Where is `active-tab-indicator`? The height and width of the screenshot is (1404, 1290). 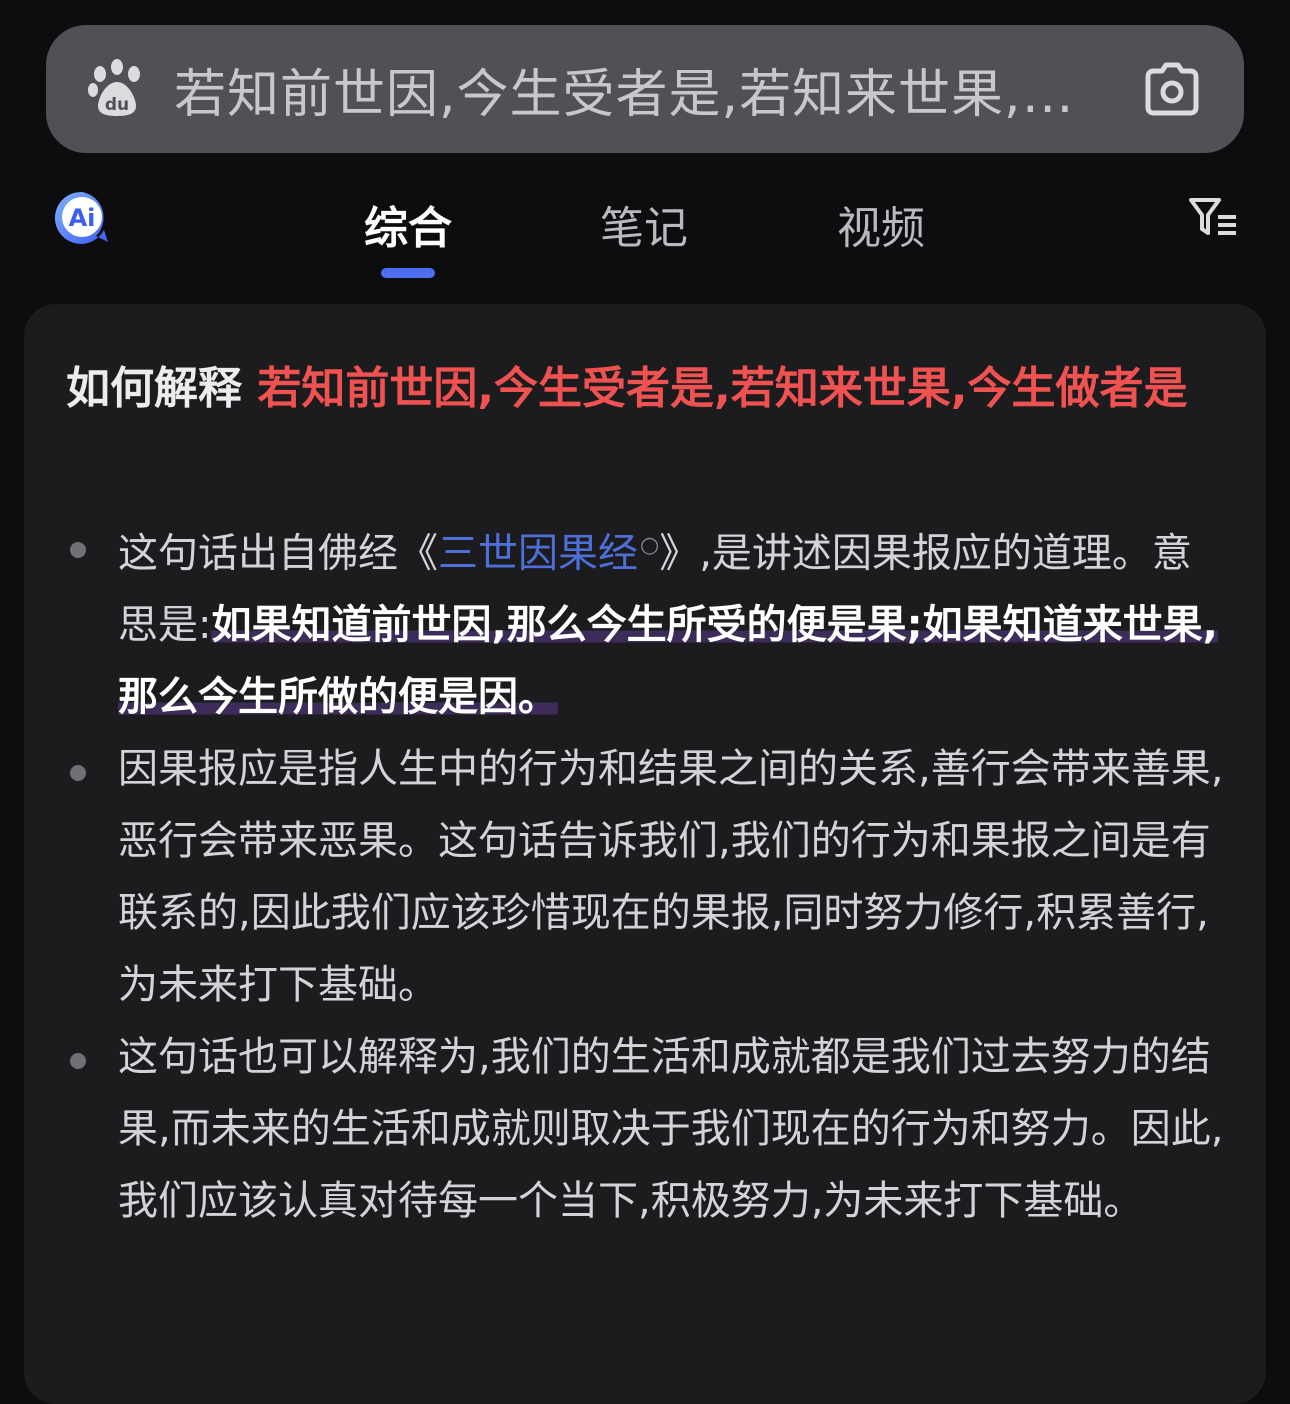 active-tab-indicator is located at coordinates (408, 273).